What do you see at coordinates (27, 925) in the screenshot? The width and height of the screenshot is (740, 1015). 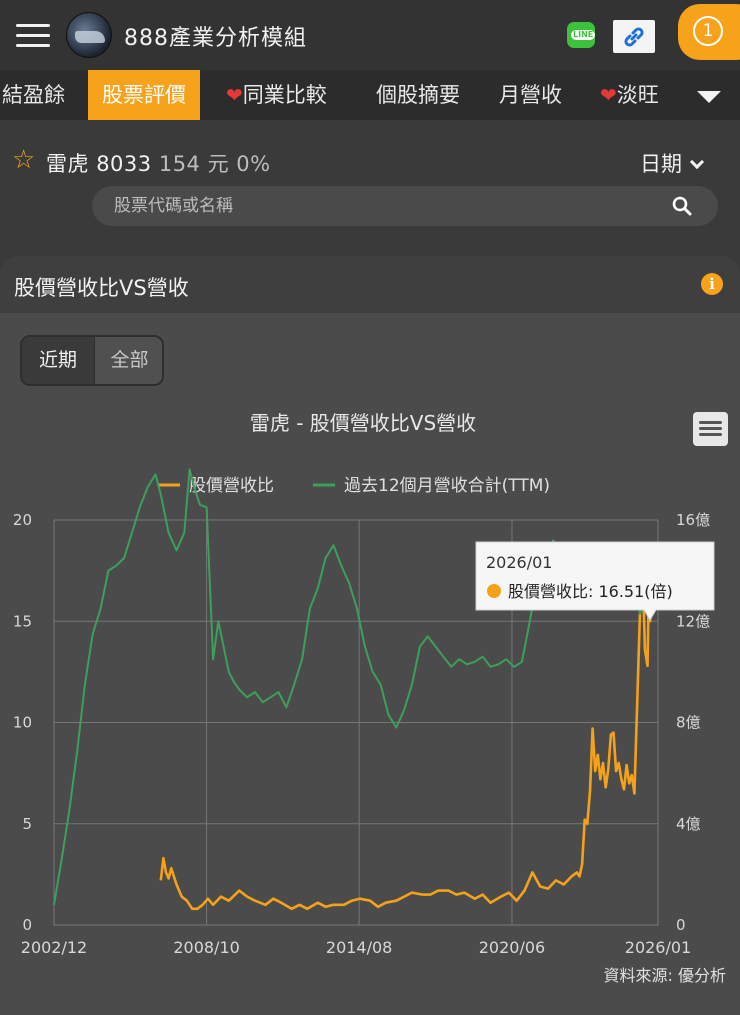 I see `y-left-tick-label: 0` at bounding box center [27, 925].